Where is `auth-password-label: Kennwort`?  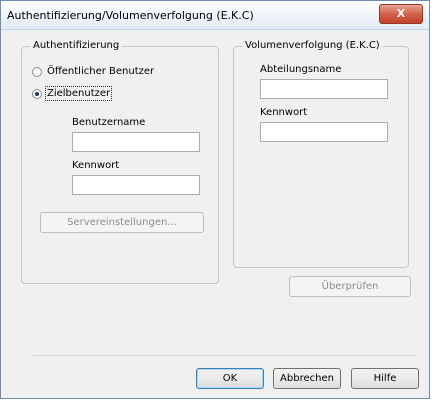 auth-password-label: Kennwort is located at coordinates (96, 165).